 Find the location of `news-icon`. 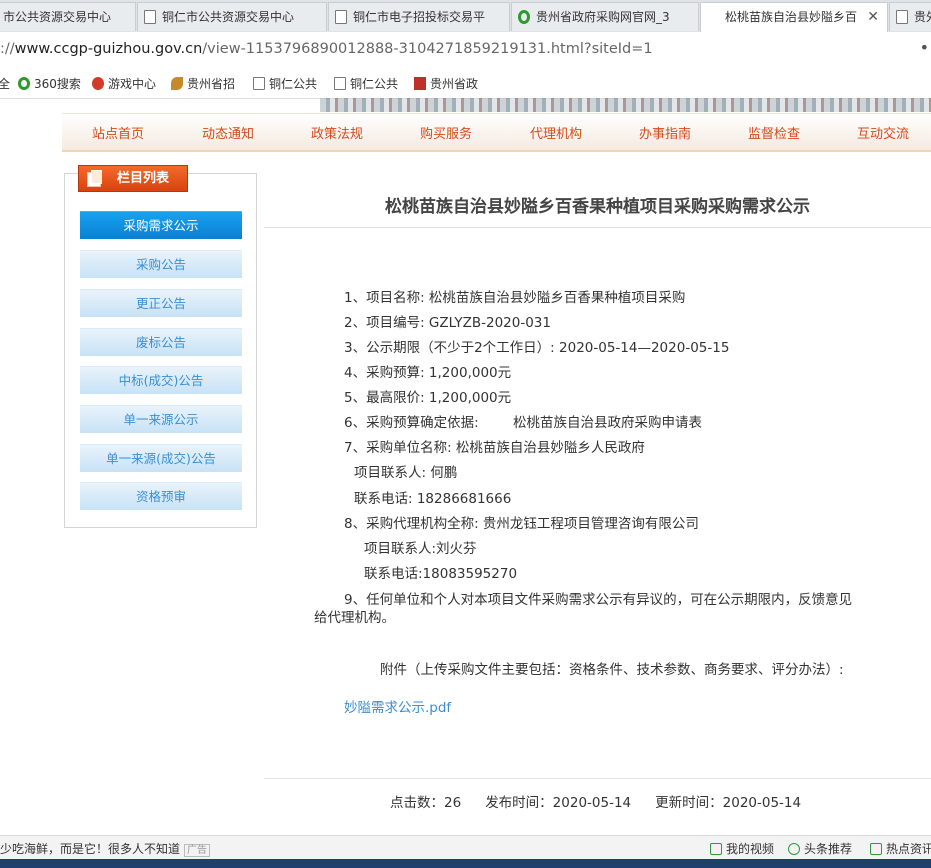

news-icon is located at coordinates (876, 849).